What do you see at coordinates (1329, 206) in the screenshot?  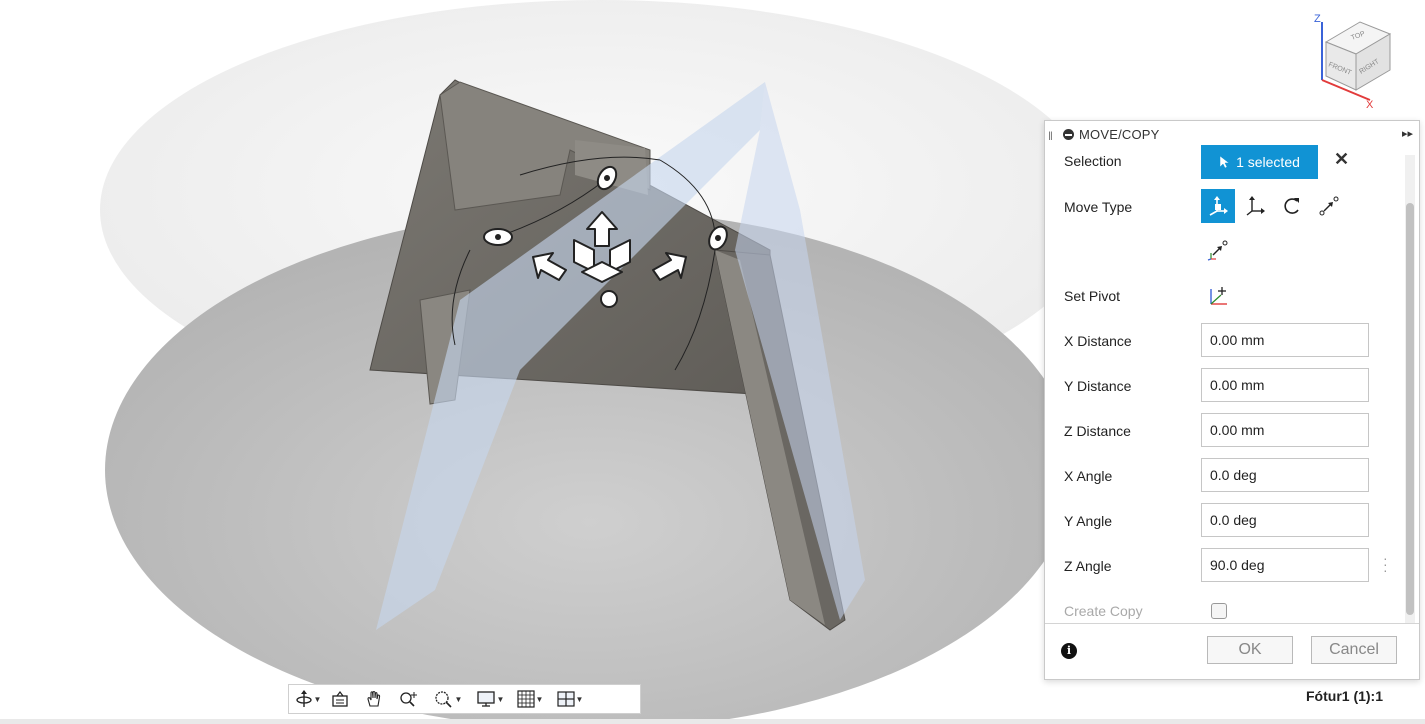 I see `point-to-point-icon` at bounding box center [1329, 206].